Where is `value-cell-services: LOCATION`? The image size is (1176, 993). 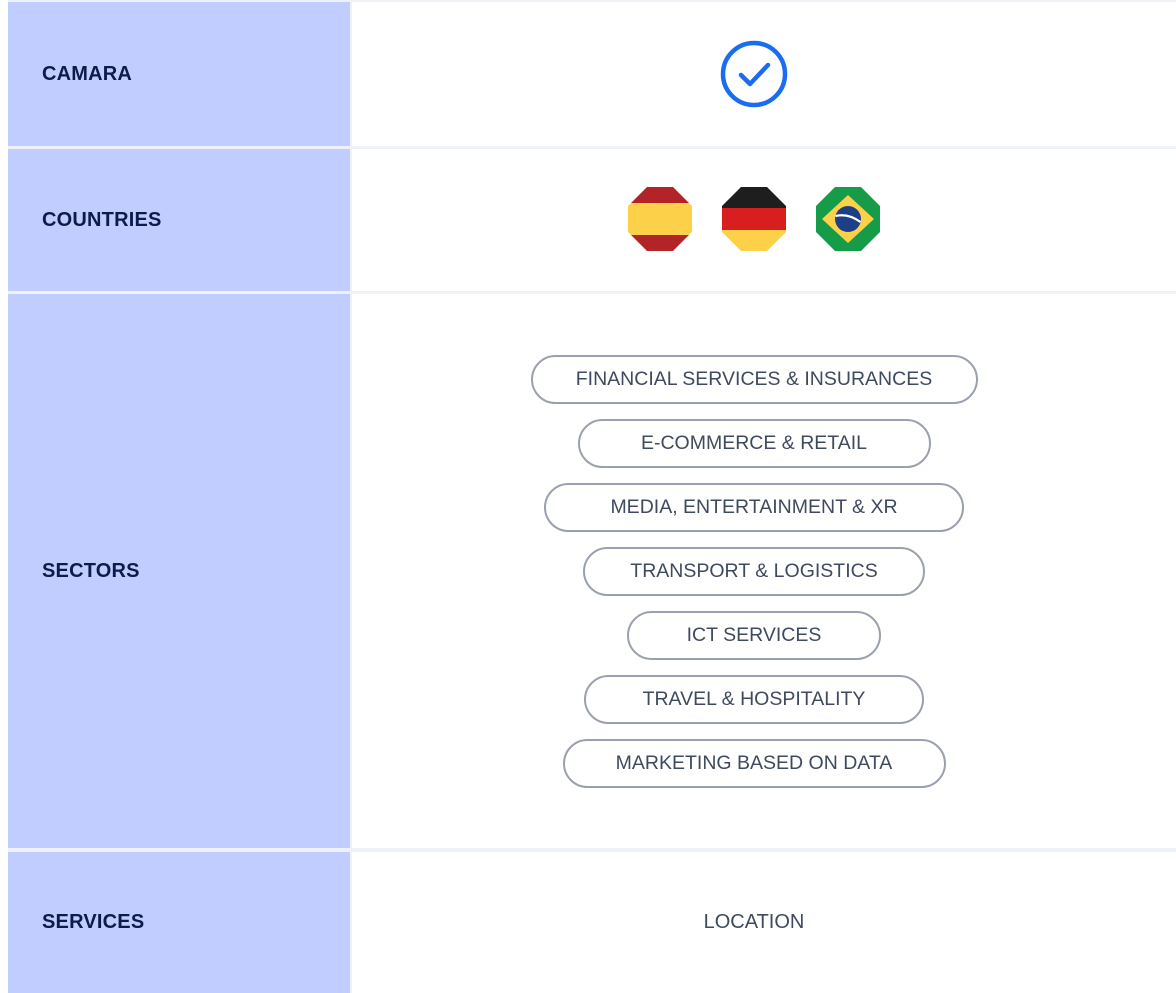
value-cell-services: LOCATION is located at coordinates (764, 922).